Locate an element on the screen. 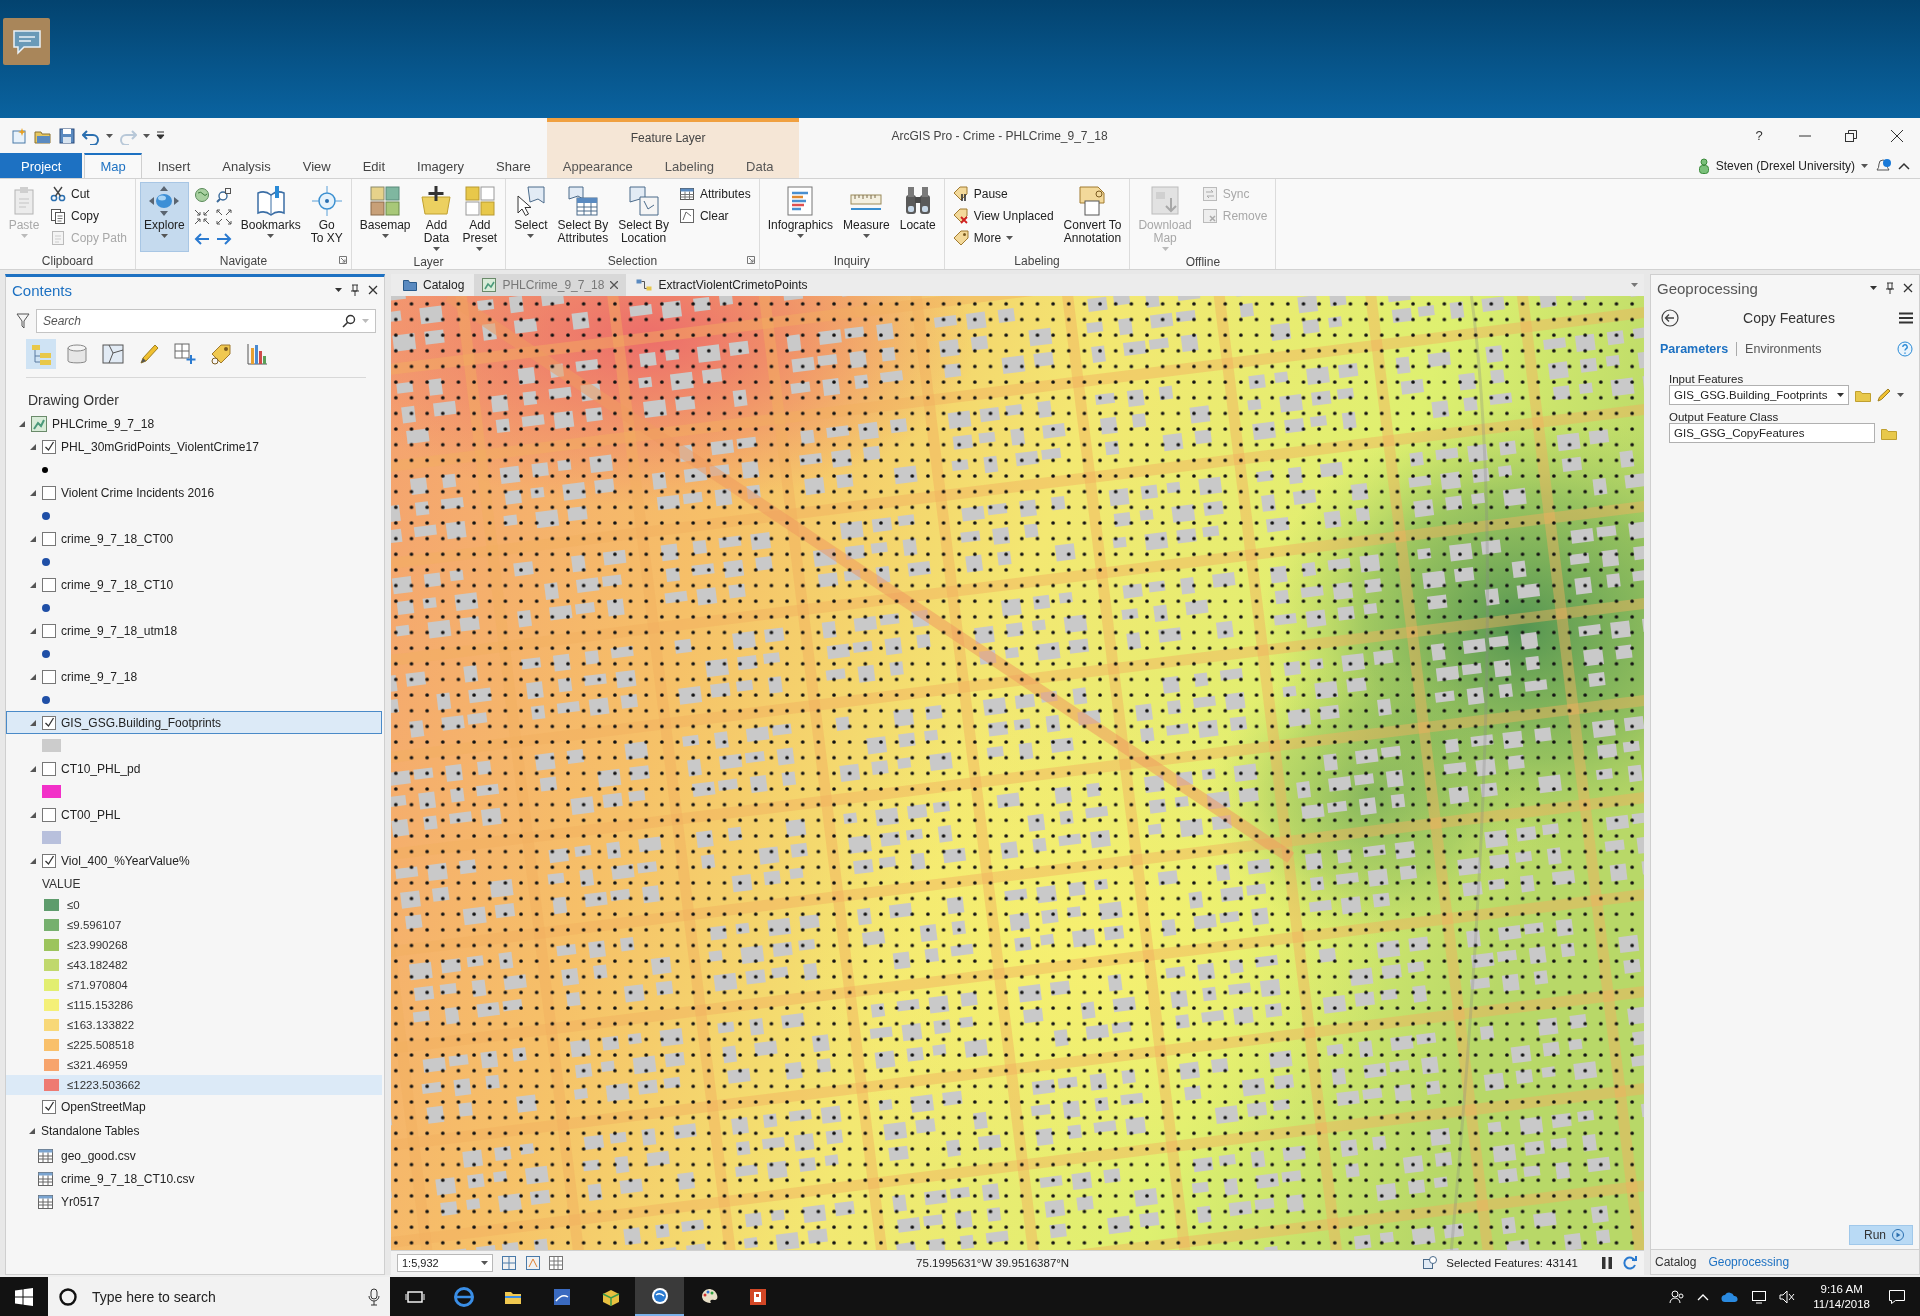 The image size is (1920, 1316). help-button: ? is located at coordinates (1759, 135).